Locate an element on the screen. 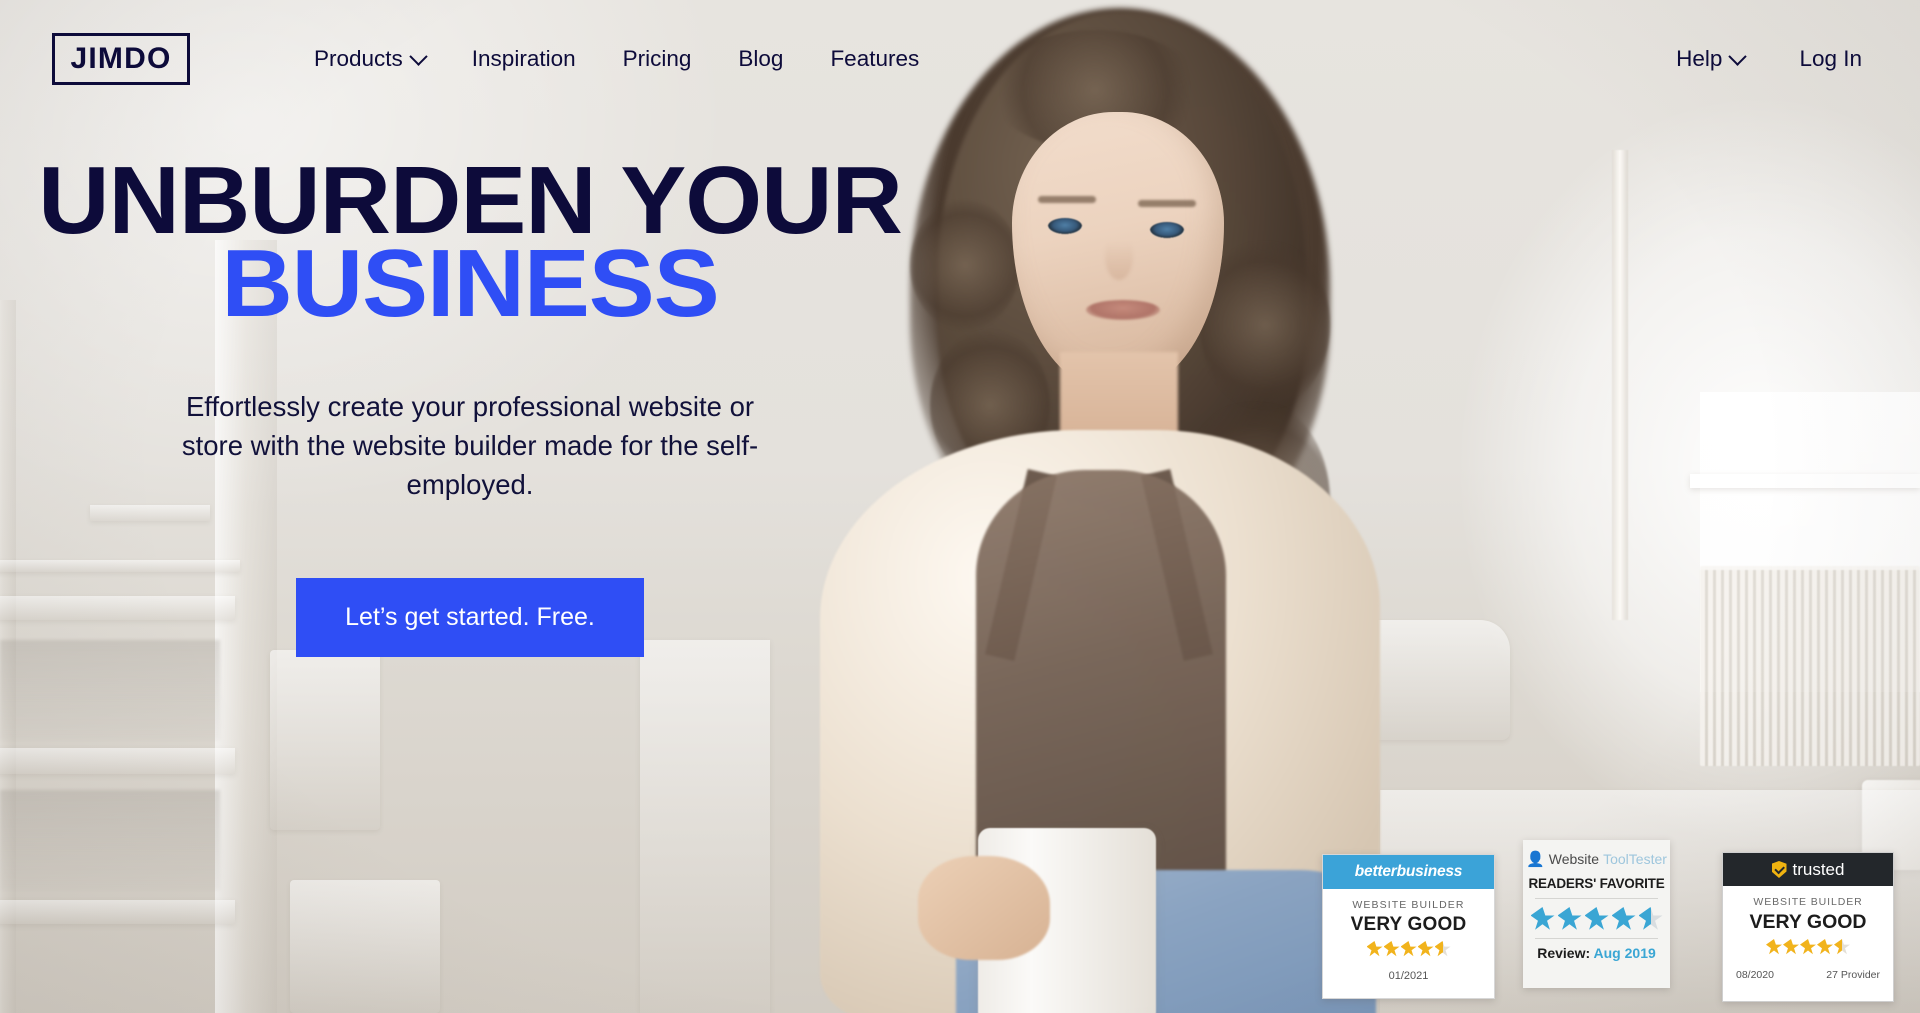 The height and width of the screenshot is (1013, 1920). person-icon: 👤 is located at coordinates (1535, 859).